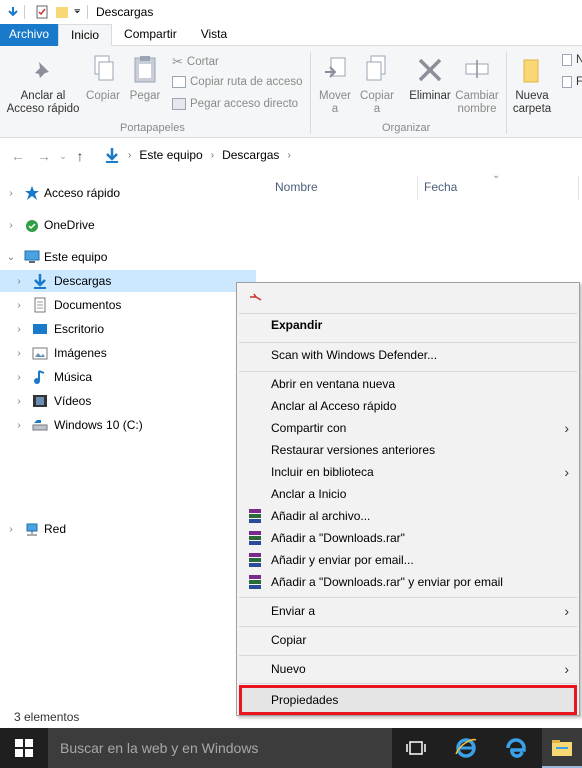 This screenshot has width=582, height=768. I want to click on nav-item-imagenes: › Imágenes, so click(128, 353).